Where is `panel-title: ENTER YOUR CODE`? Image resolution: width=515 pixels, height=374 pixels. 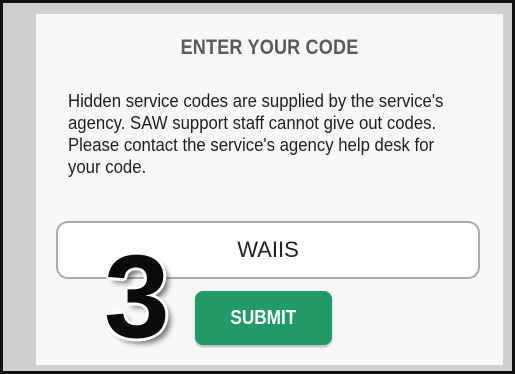 panel-title: ENTER YOUR CODE is located at coordinates (269, 47).